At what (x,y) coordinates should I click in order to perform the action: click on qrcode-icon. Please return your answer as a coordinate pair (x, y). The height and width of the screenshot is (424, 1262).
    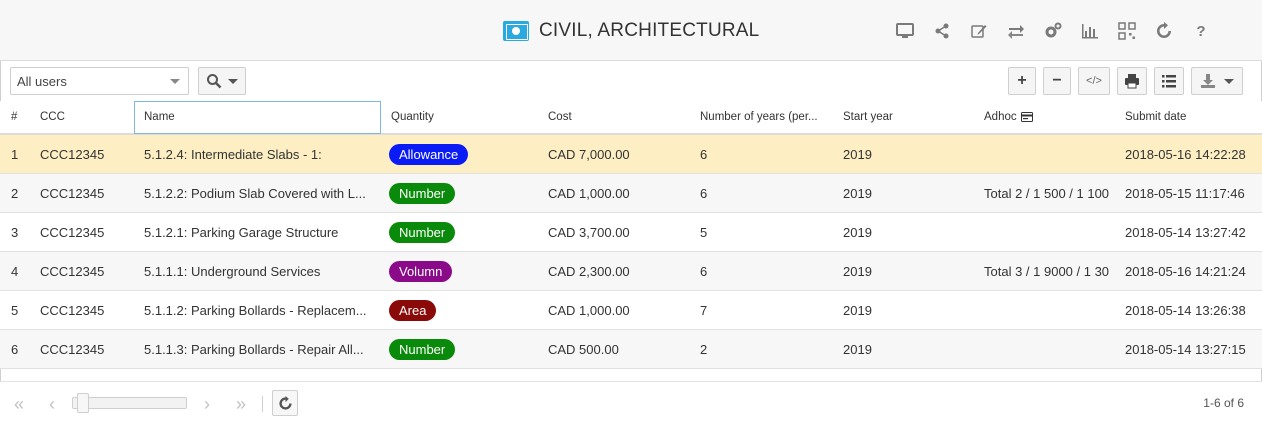
    Looking at the image, I should click on (1127, 31).